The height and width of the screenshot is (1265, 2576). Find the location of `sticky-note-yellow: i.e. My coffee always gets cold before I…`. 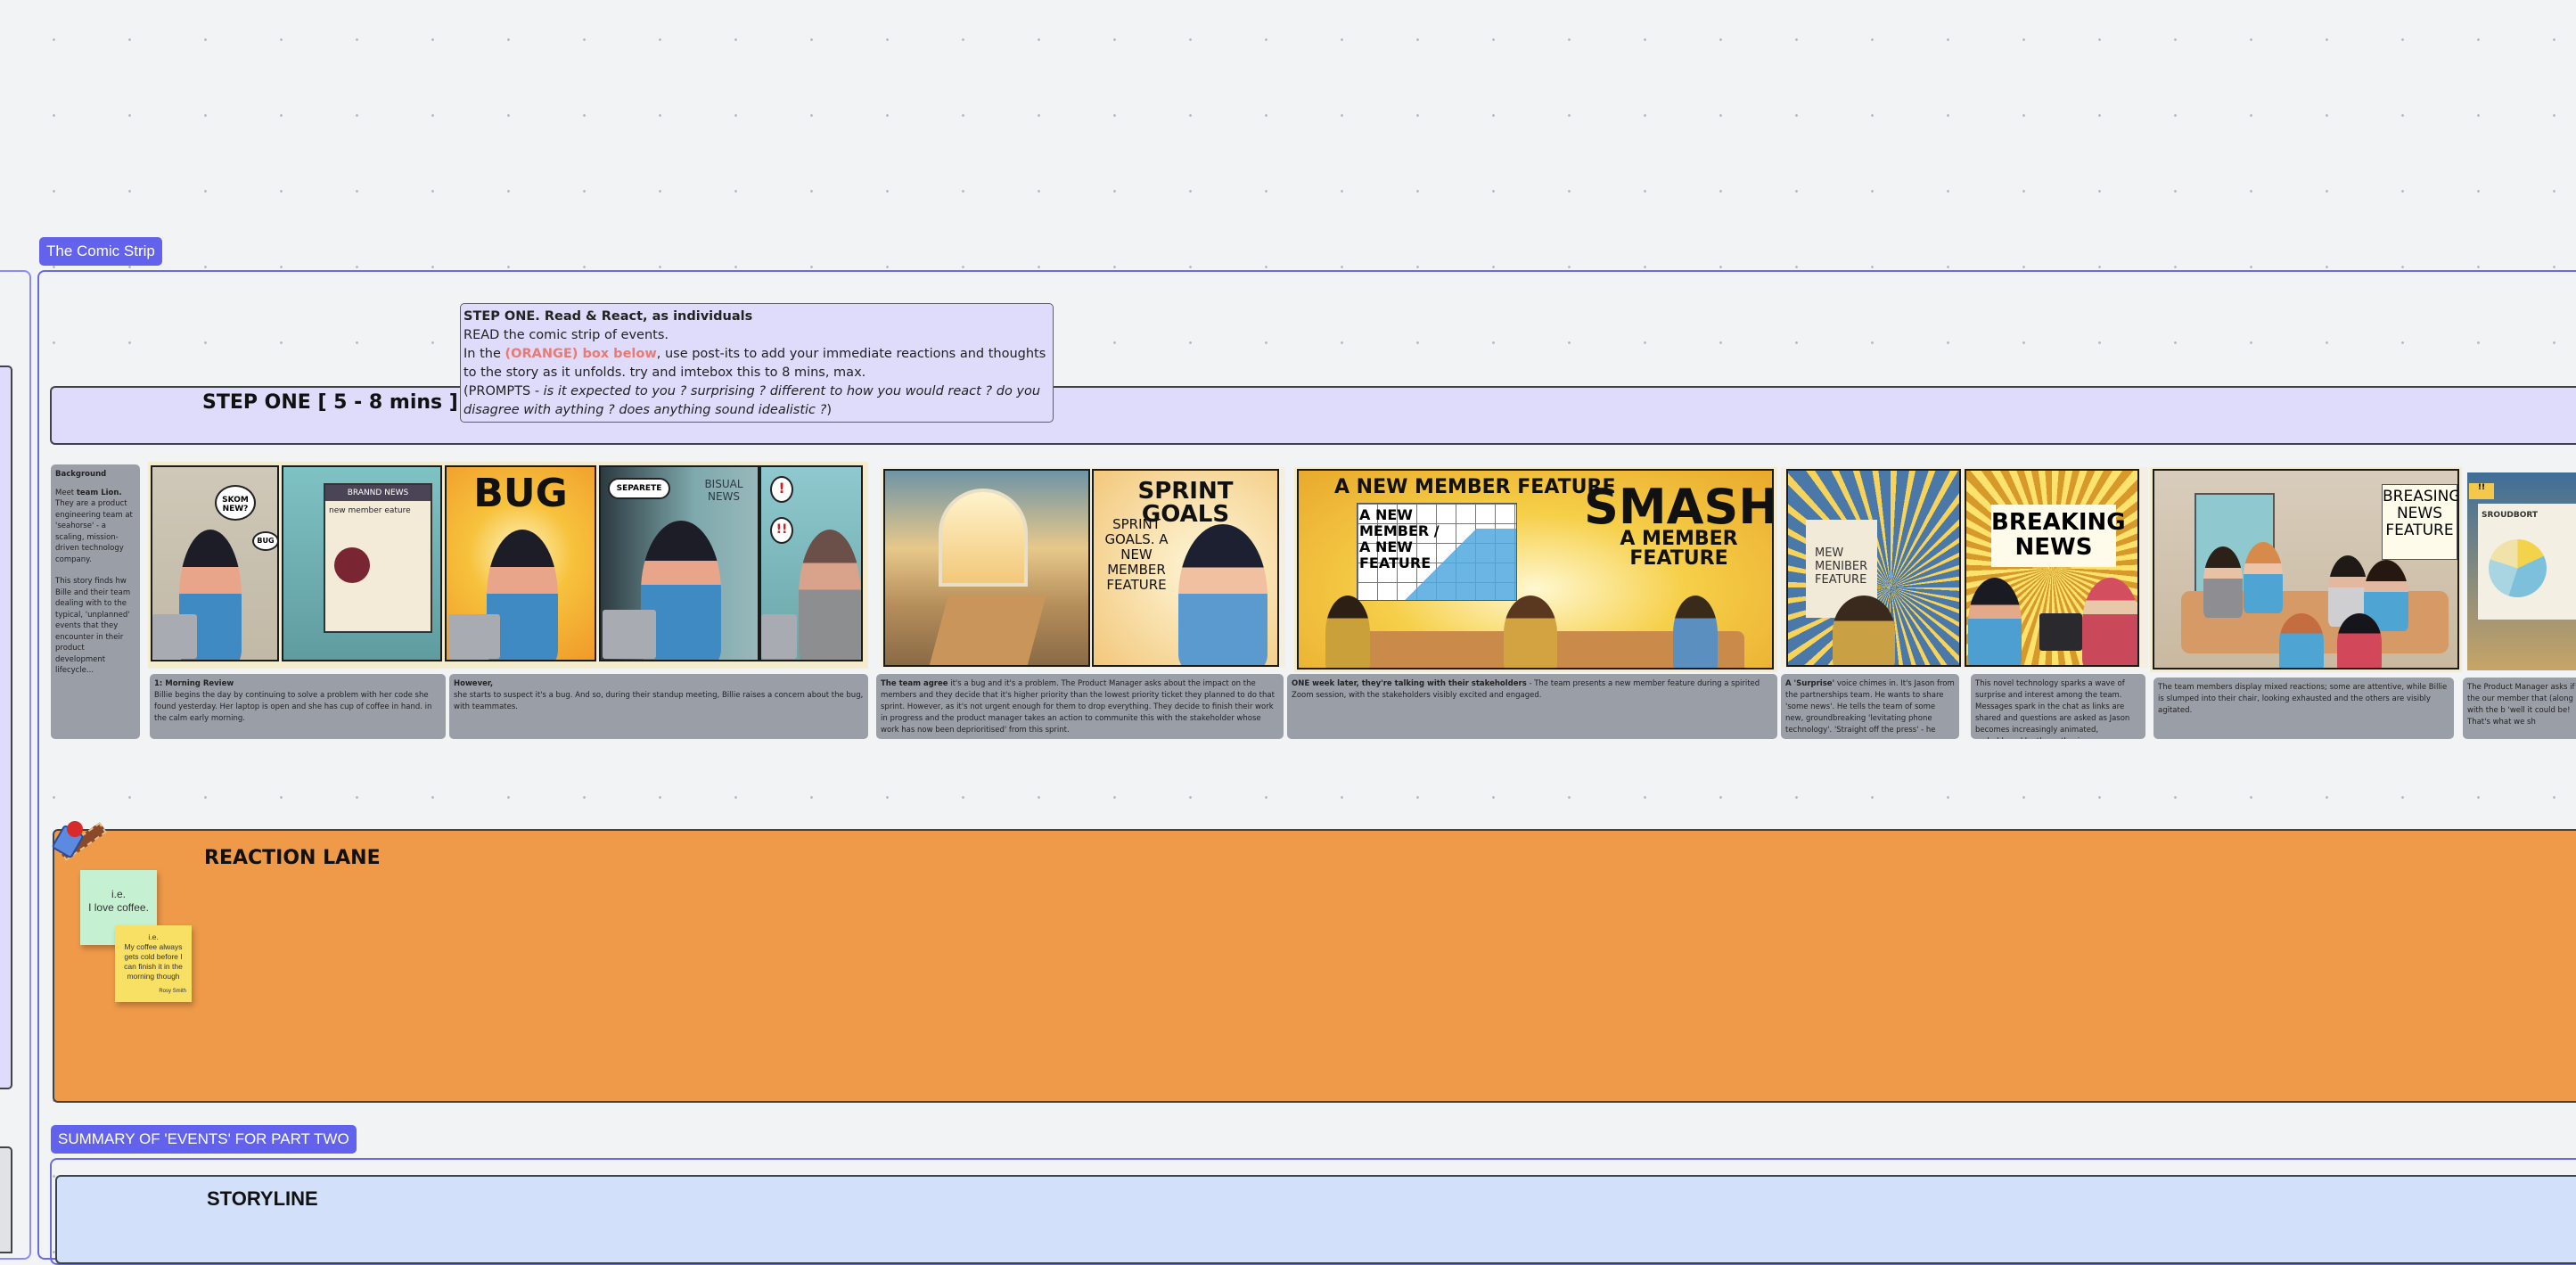

sticky-note-yellow: i.e. My coffee always gets cold before I… is located at coordinates (154, 963).